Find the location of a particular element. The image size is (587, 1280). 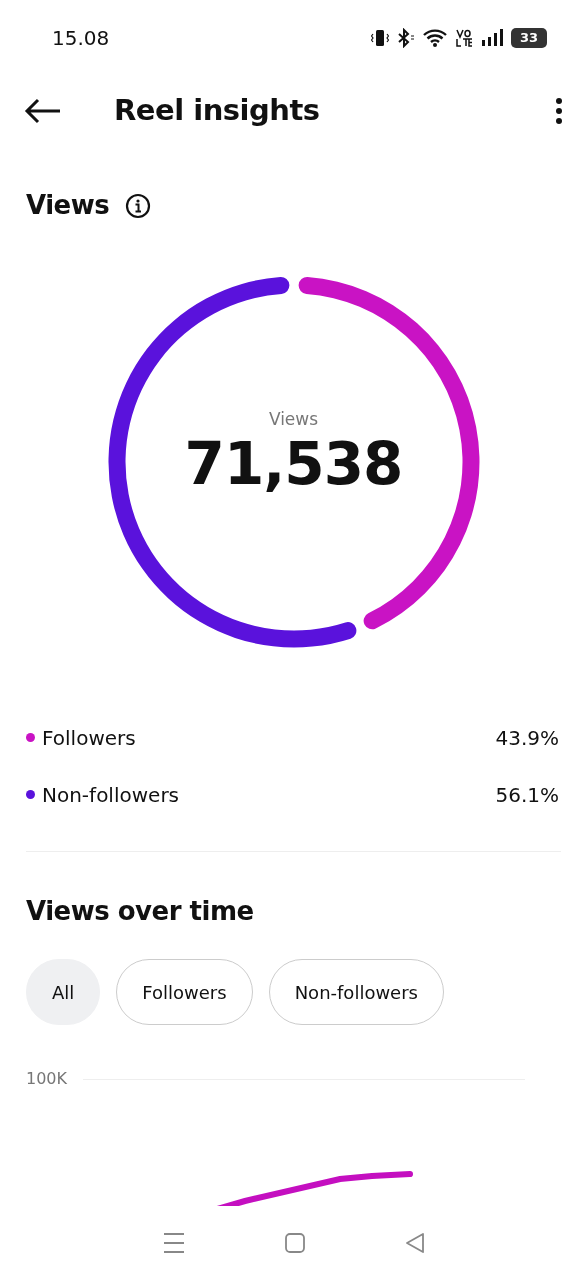

donut-label: Views is located at coordinates (293, 420).